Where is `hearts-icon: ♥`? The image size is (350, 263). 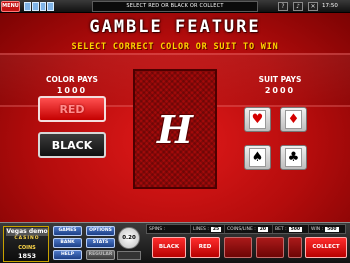
hearts-icon: ♥ is located at coordinates (257, 119).